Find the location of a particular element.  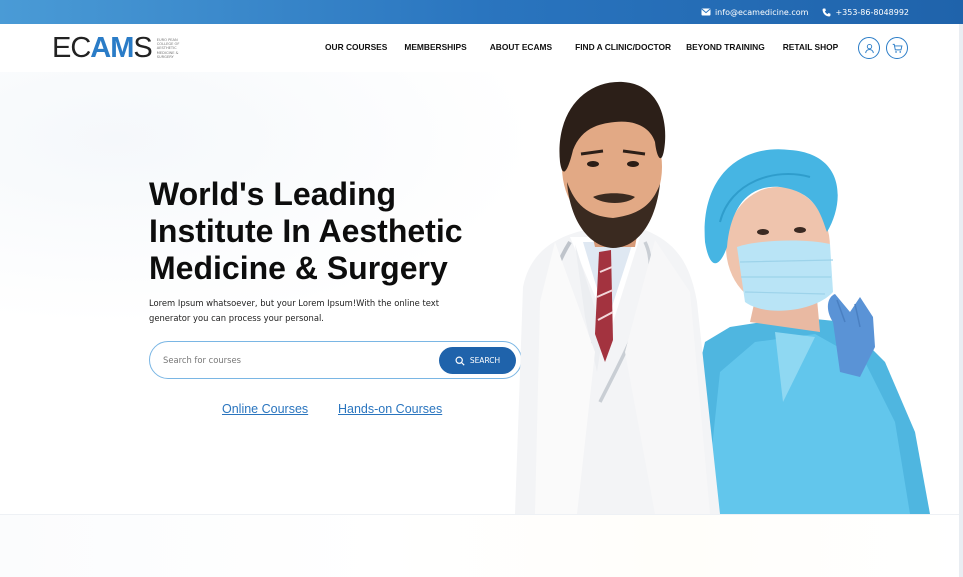

page-scrollbar is located at coordinates (961, 300).